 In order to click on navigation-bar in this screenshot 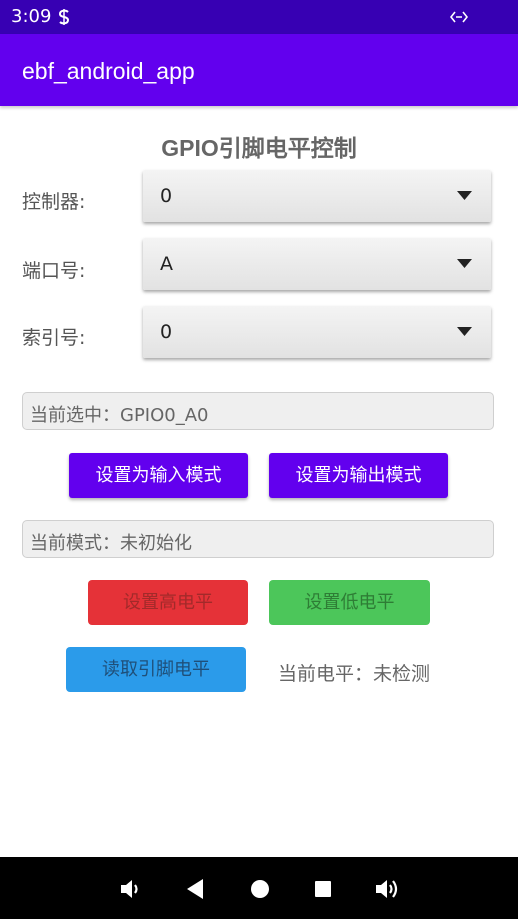, I will do `click(259, 888)`.